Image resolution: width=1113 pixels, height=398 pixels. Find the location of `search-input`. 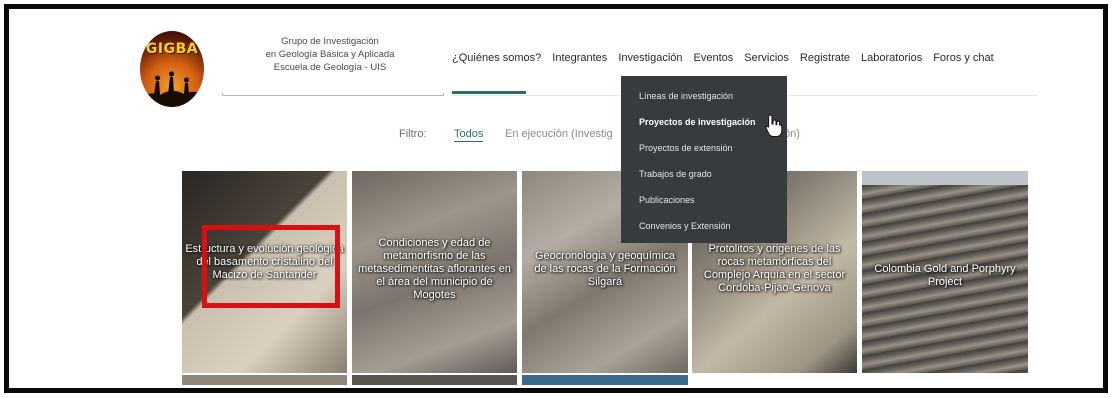

search-input is located at coordinates (333, 94).